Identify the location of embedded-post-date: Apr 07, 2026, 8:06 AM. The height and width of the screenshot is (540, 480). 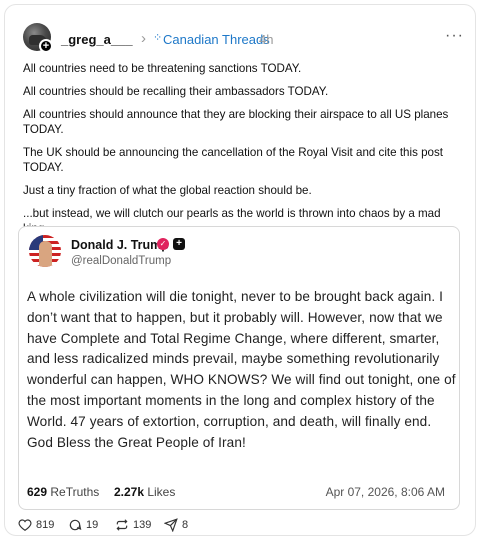
(385, 492).